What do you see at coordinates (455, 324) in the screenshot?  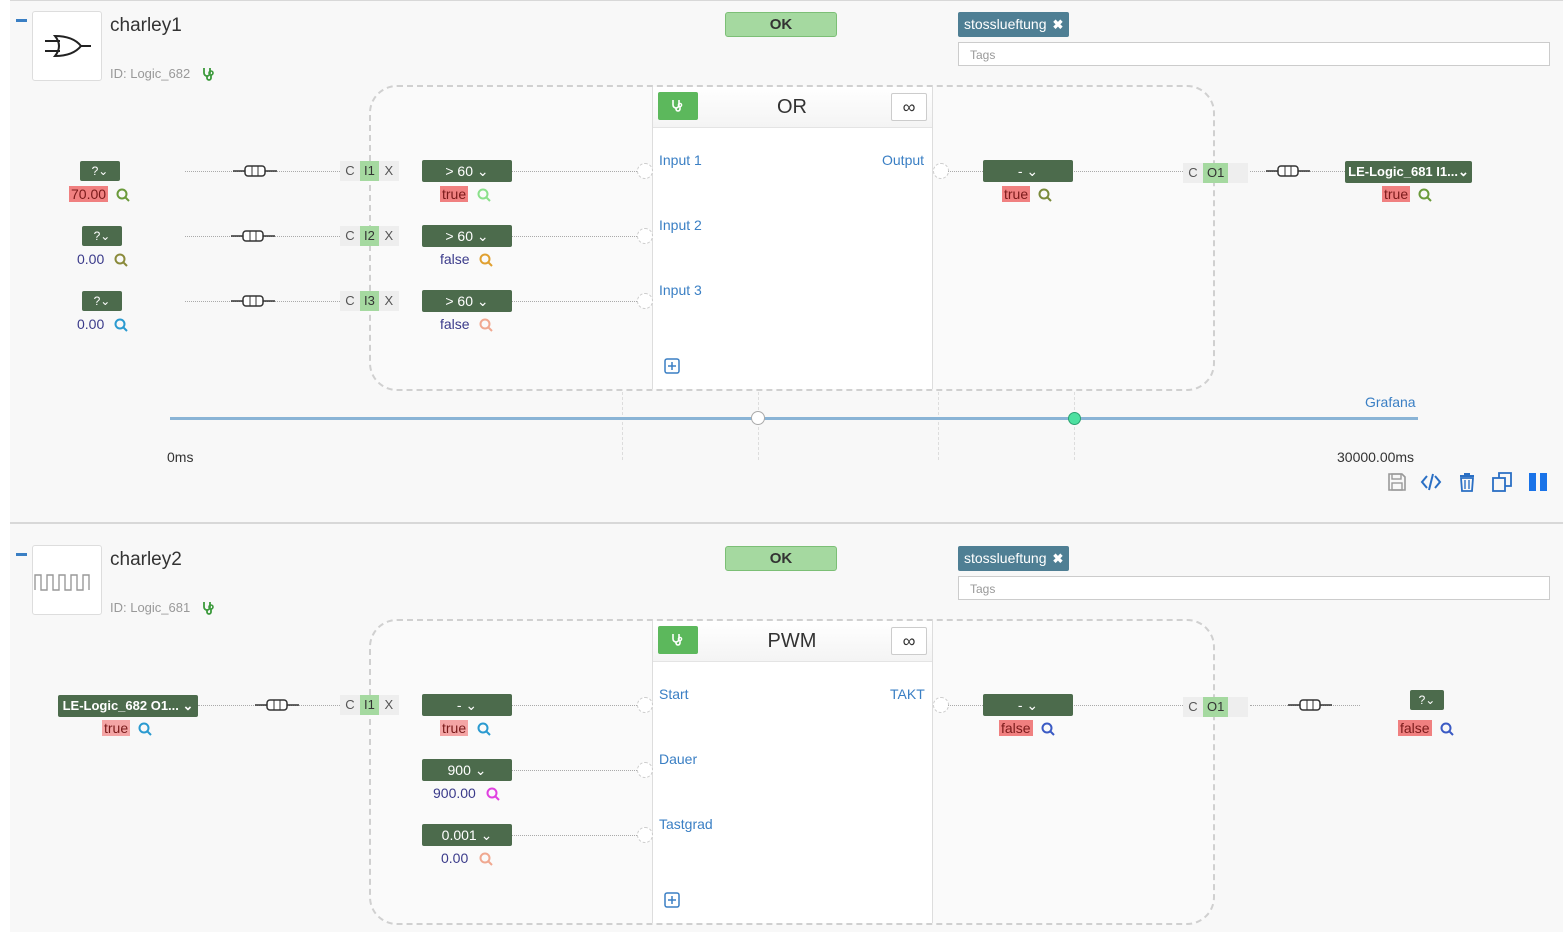 I see `filtered-value: false` at bounding box center [455, 324].